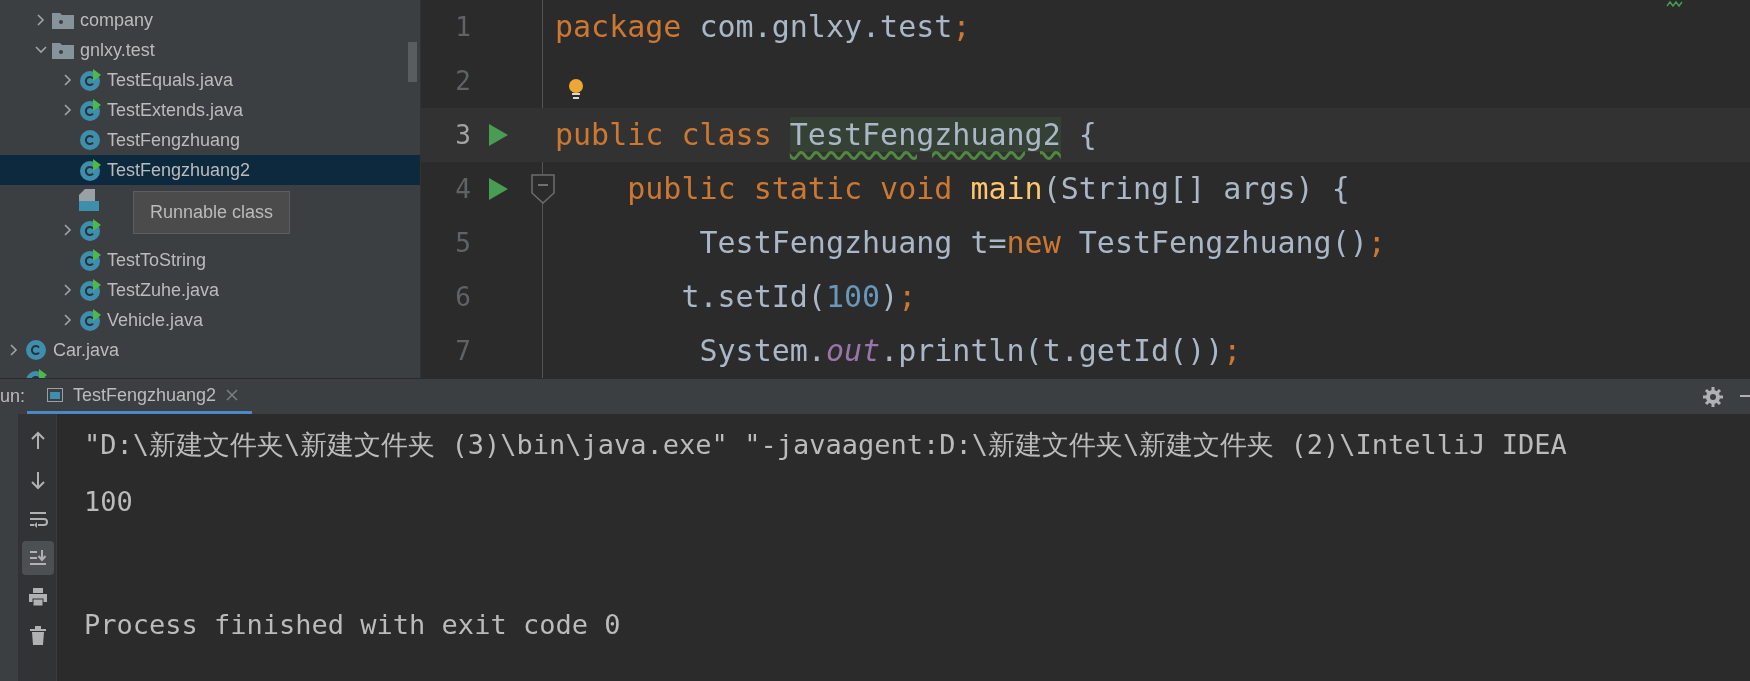 The image size is (1750, 681). I want to click on line-number: 3, so click(463, 135).